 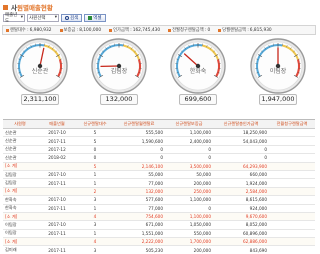 I want to click on employee-select-label: 사원선택, so click(x=37, y=18).